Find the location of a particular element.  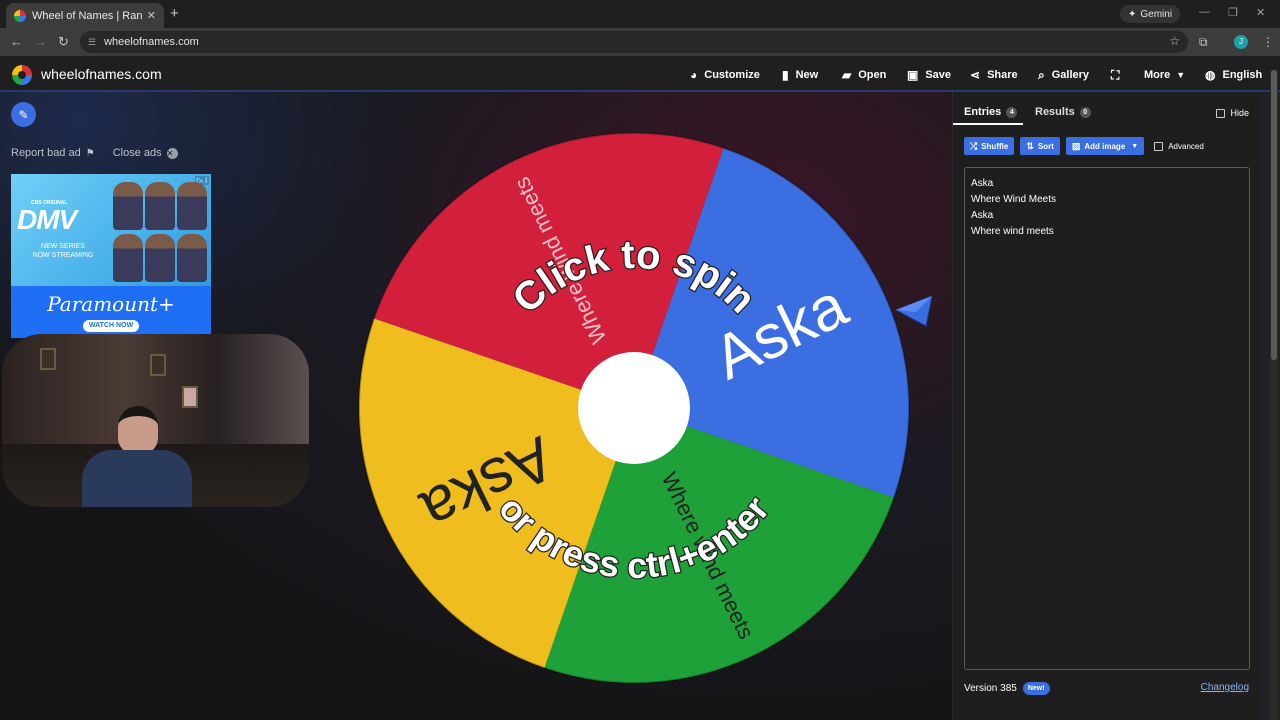

hide-checkbox: Hide is located at coordinates (1232, 113).